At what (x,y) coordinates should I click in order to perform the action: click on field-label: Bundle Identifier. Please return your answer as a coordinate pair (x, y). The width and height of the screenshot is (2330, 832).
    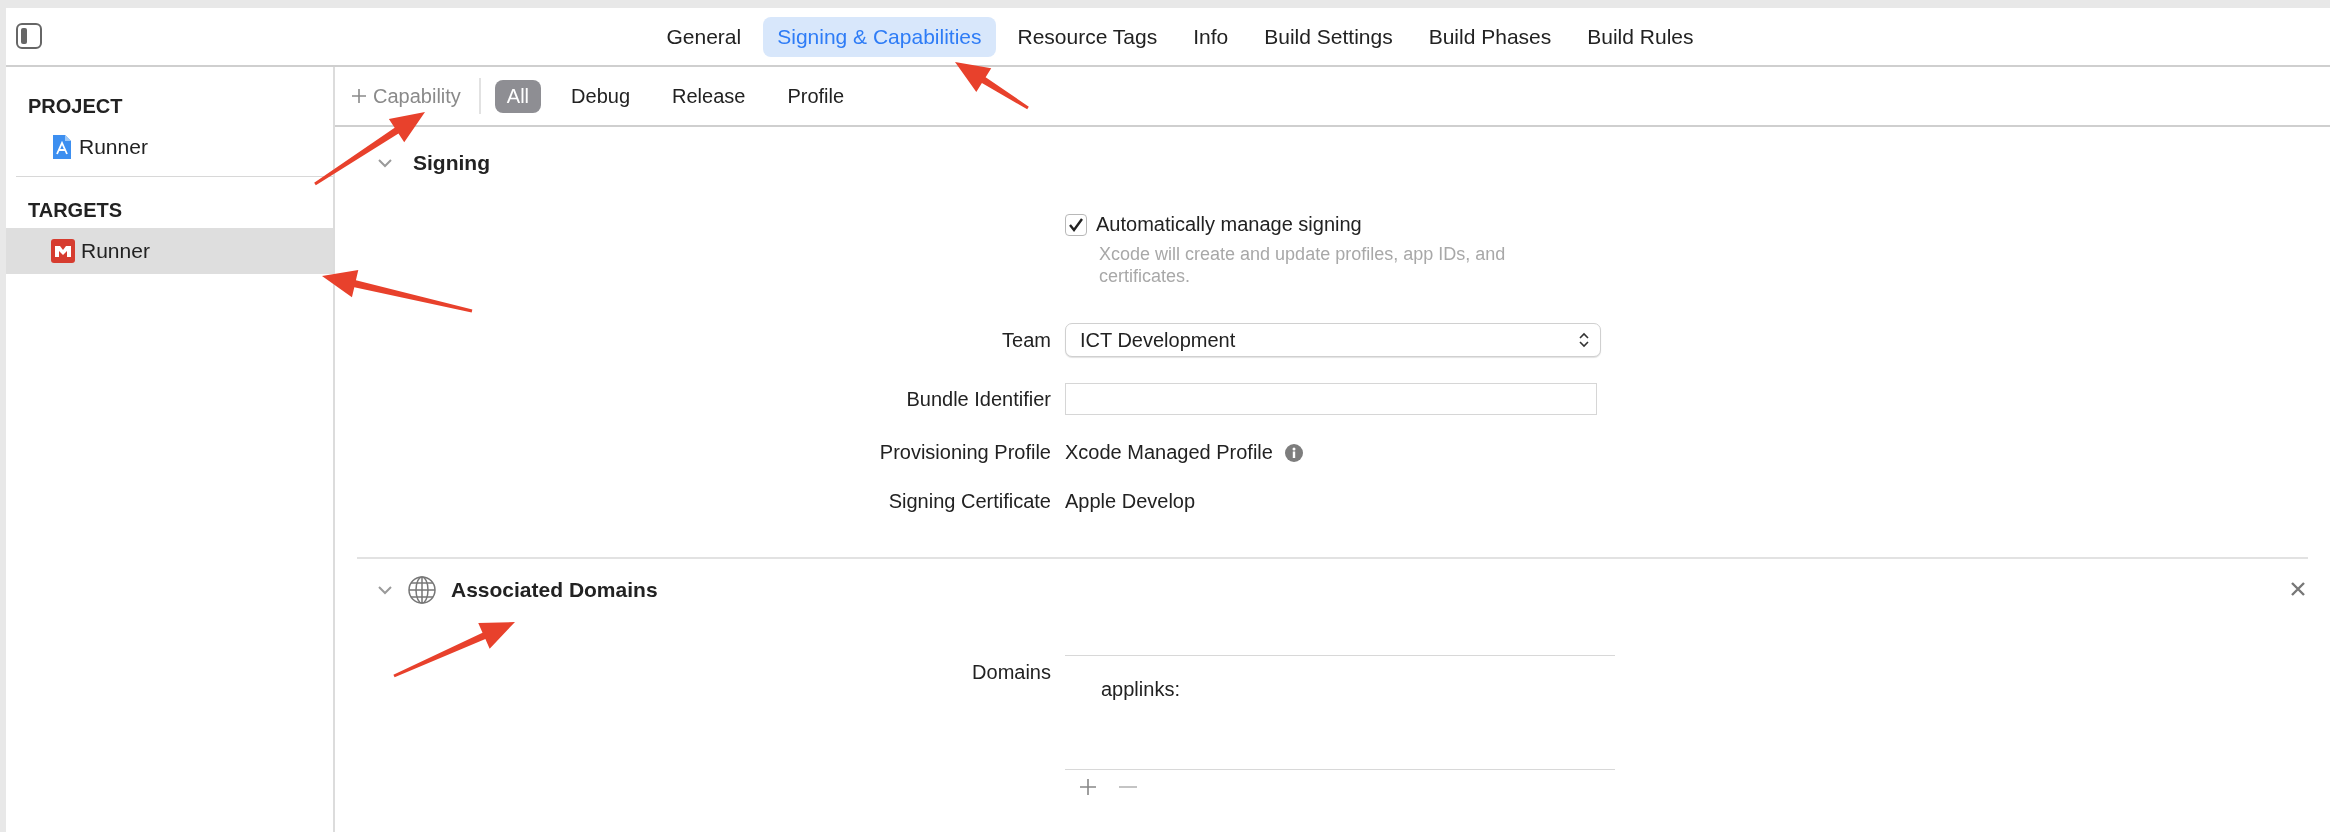
    Looking at the image, I should click on (978, 399).